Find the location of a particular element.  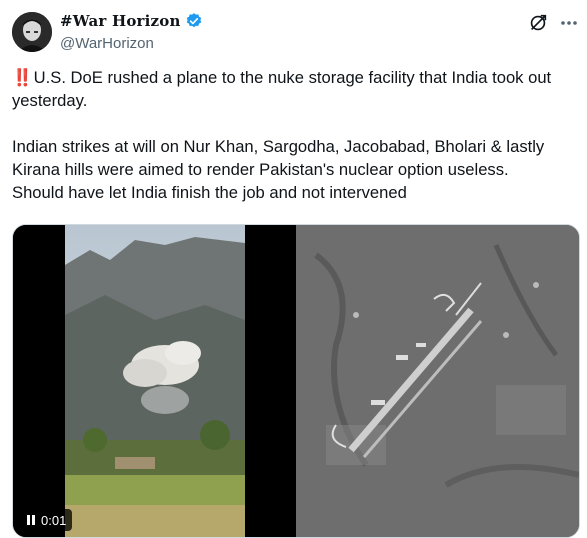

pause-icon is located at coordinates (31, 520).